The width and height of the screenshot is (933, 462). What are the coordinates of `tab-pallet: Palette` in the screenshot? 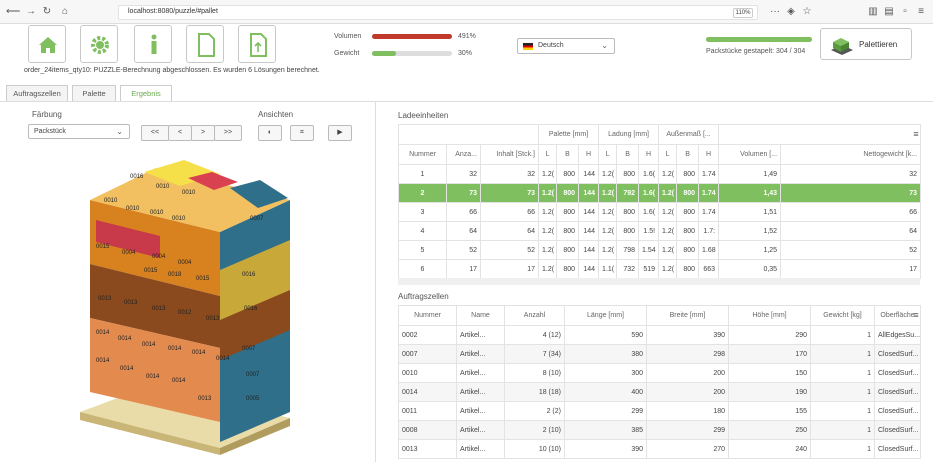 It's located at (94, 93).